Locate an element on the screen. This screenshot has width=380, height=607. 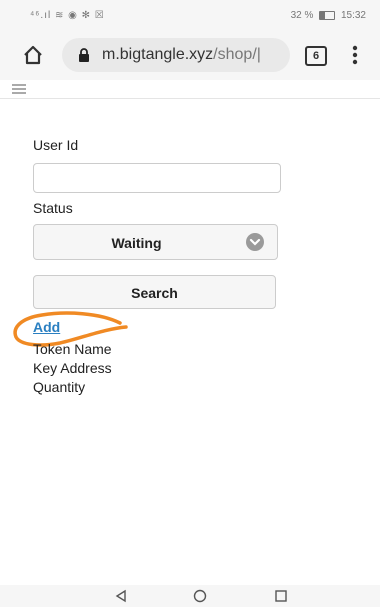
browser-toolbar: m.bigtangle.xyz/shop/| 6 is located at coordinates (190, 55).